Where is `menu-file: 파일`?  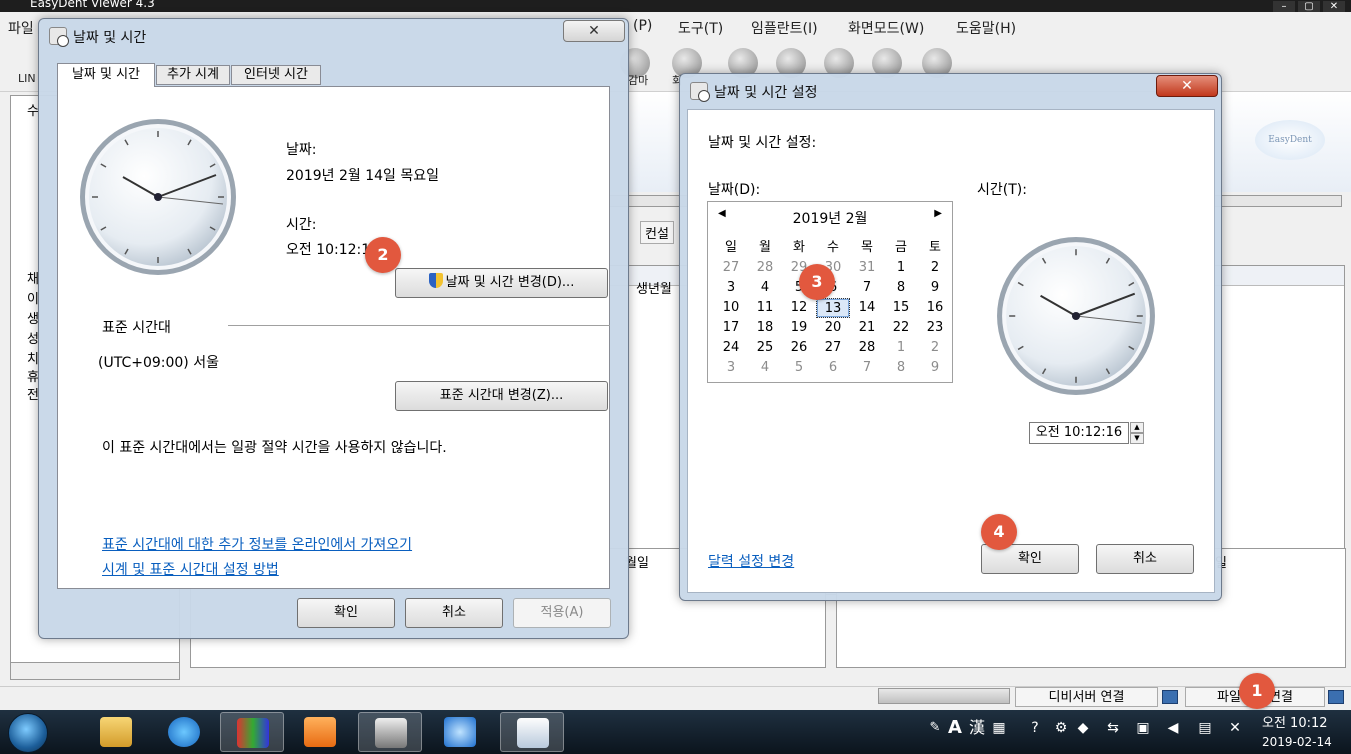
menu-file: 파일 is located at coordinates (21, 28).